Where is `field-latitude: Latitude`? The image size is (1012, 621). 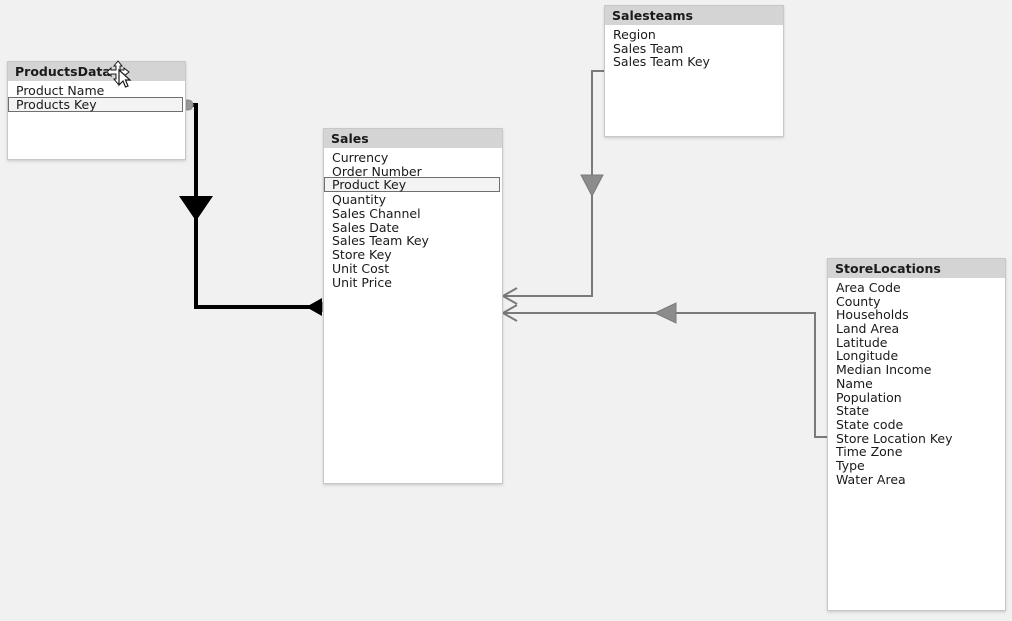 field-latitude: Latitude is located at coordinates (916, 342).